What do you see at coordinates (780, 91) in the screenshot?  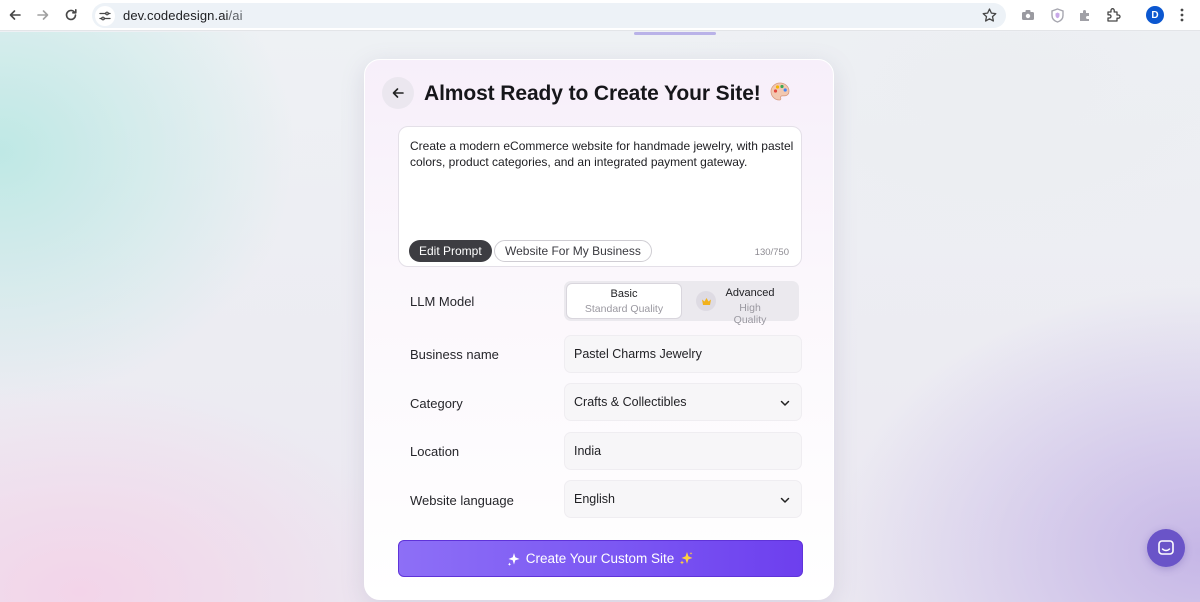 I see `palette-icon` at bounding box center [780, 91].